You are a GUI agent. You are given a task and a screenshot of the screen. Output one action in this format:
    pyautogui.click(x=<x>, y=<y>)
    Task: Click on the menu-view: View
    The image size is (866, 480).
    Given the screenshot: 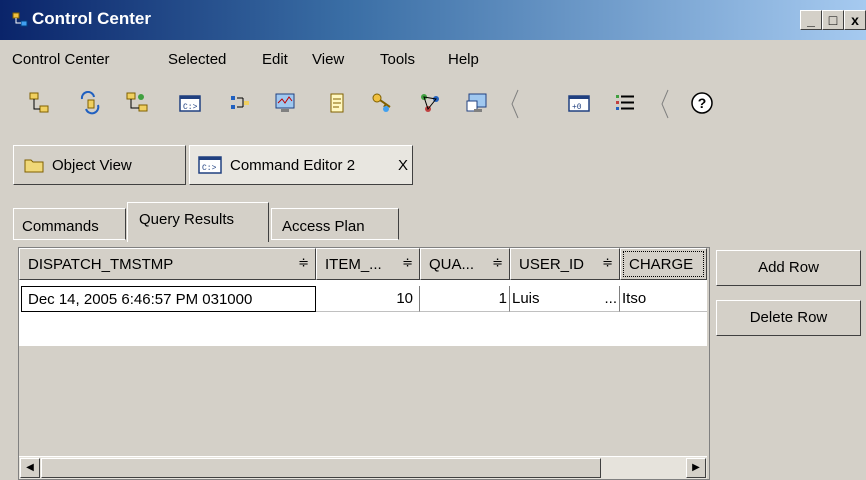 What is the action you would take?
    pyautogui.click(x=328, y=59)
    